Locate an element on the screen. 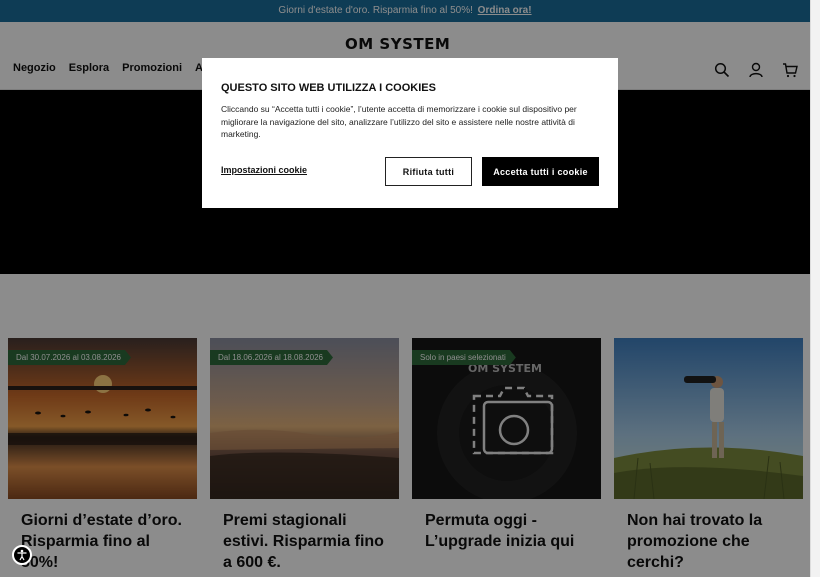 The width and height of the screenshot is (820, 577). reject-all-button: Rifiuta tutti is located at coordinates (428, 171).